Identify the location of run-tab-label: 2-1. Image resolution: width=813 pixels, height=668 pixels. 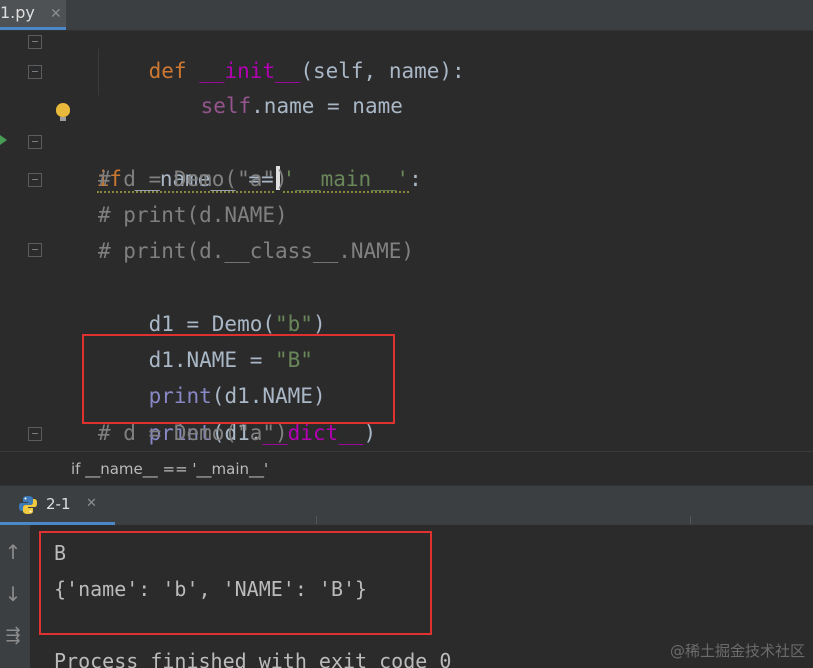
(58, 504).